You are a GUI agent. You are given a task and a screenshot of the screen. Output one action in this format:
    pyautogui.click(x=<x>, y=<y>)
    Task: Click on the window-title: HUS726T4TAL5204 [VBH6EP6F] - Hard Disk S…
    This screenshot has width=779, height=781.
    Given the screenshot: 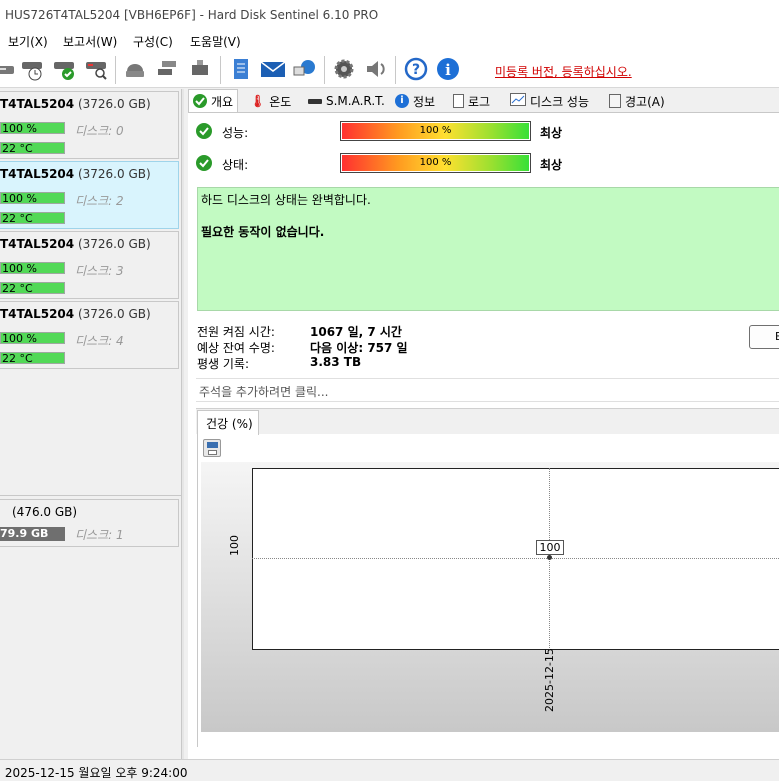 What is the action you would take?
    pyautogui.click(x=192, y=15)
    